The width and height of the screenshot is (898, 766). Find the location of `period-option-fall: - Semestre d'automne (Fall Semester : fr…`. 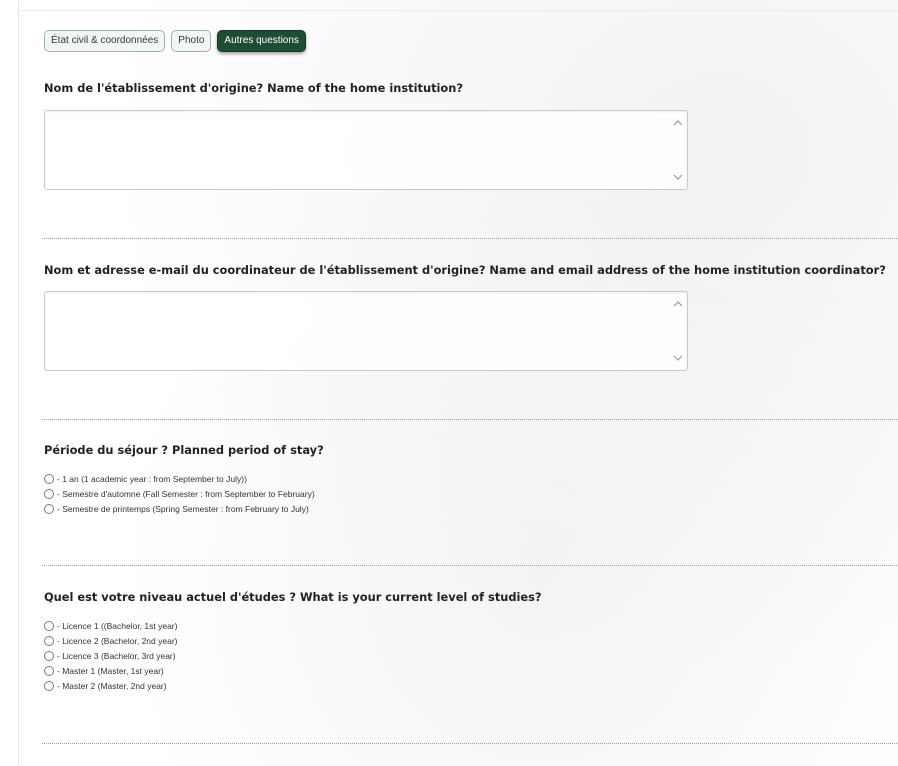

period-option-fall: - Semestre d'automne (Fall Semester : fr… is located at coordinates (179, 493).